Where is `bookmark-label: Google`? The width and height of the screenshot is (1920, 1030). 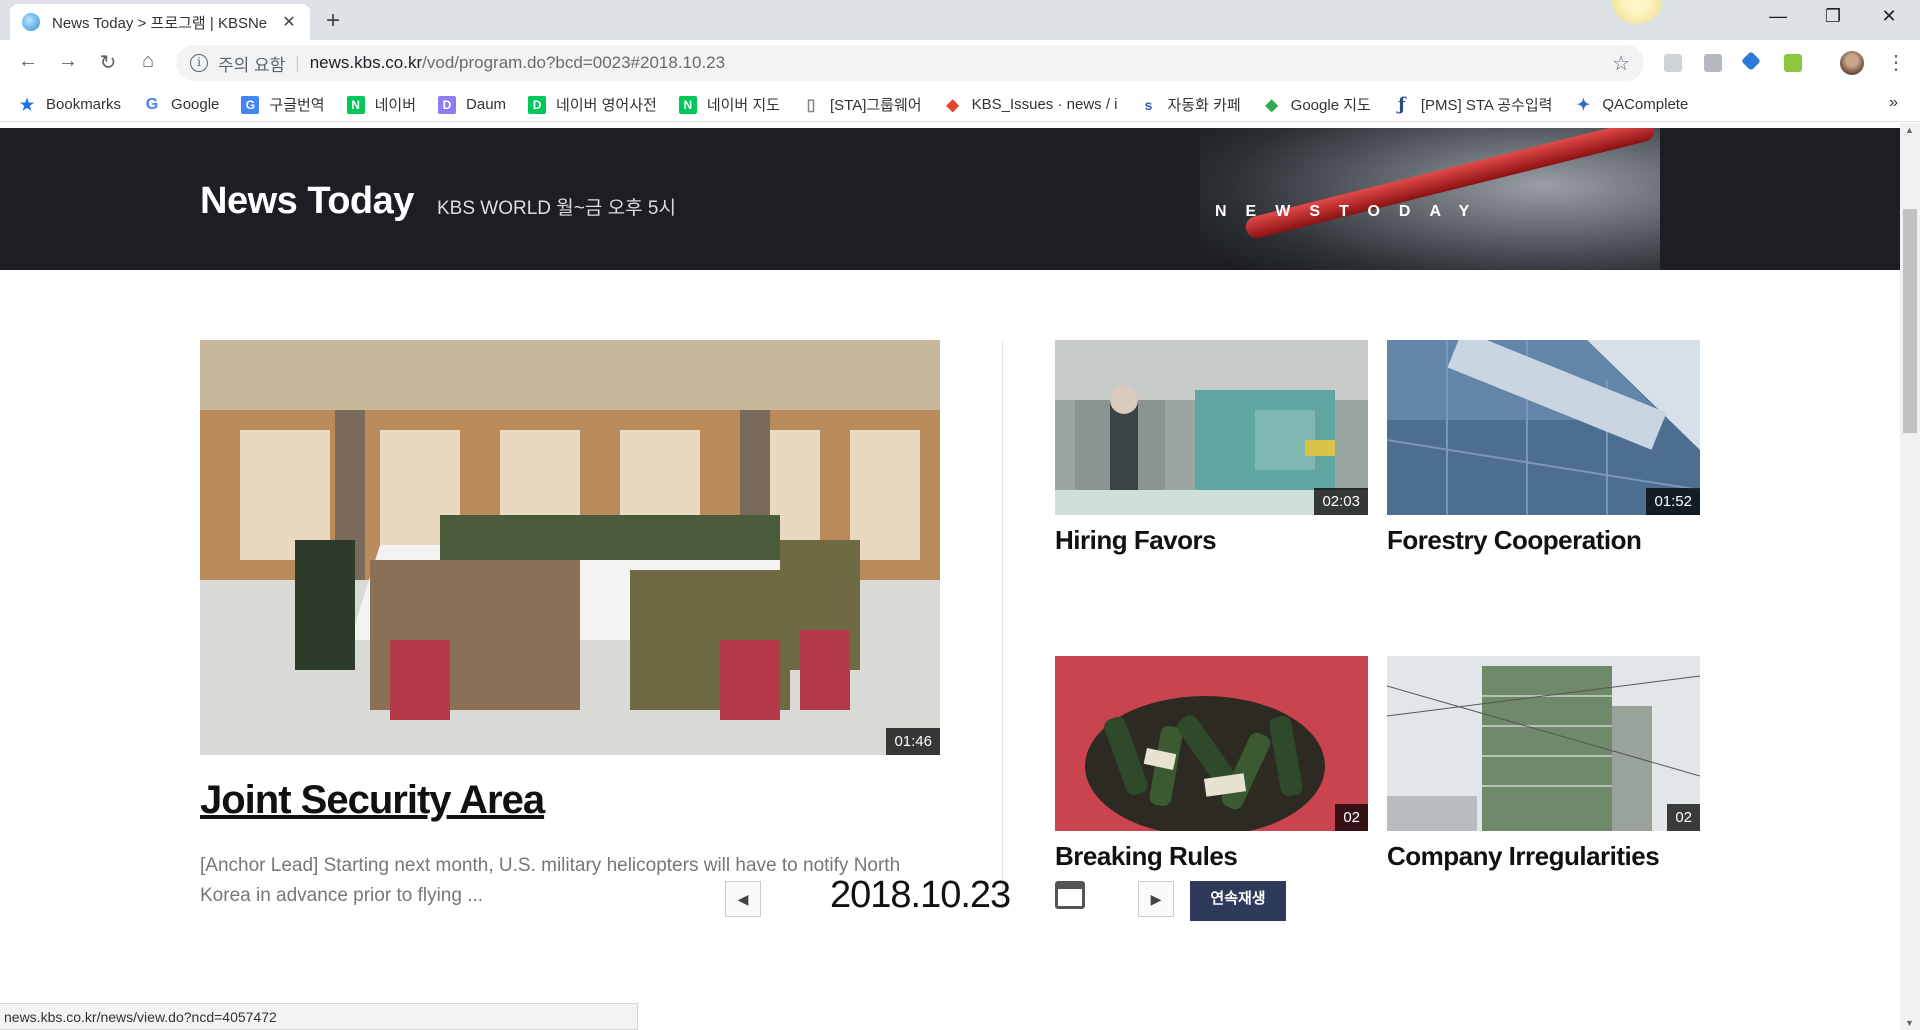
bookmark-label: Google is located at coordinates (195, 104).